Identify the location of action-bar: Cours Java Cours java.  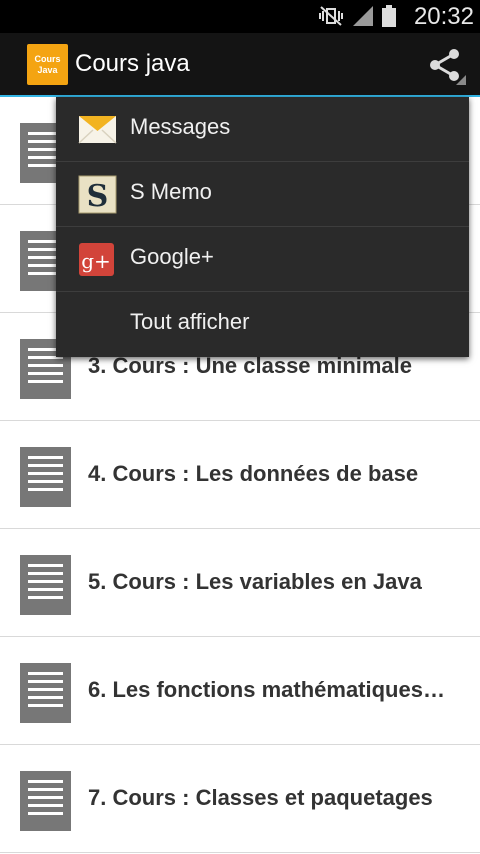
(240, 65).